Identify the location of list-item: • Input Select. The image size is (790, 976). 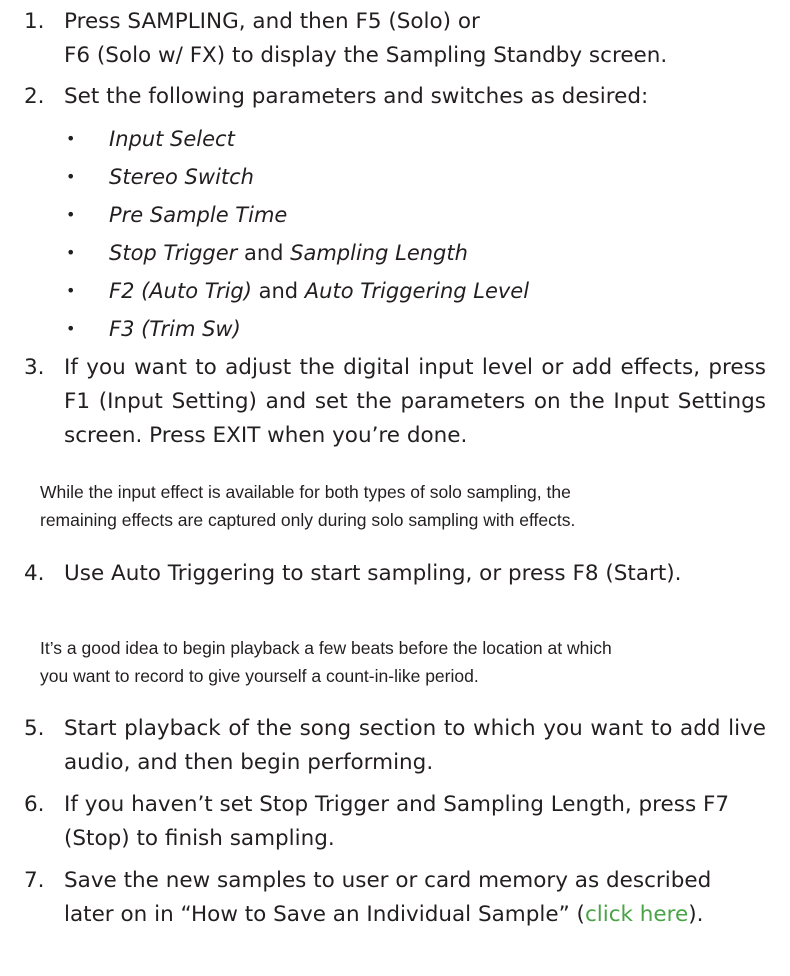
(415, 139).